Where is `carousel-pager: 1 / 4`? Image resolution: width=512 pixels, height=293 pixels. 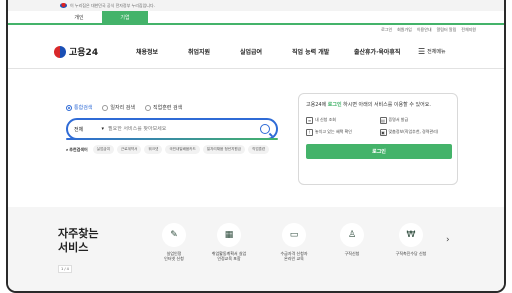
carousel-pager: 1 / 4 is located at coordinates (65, 269).